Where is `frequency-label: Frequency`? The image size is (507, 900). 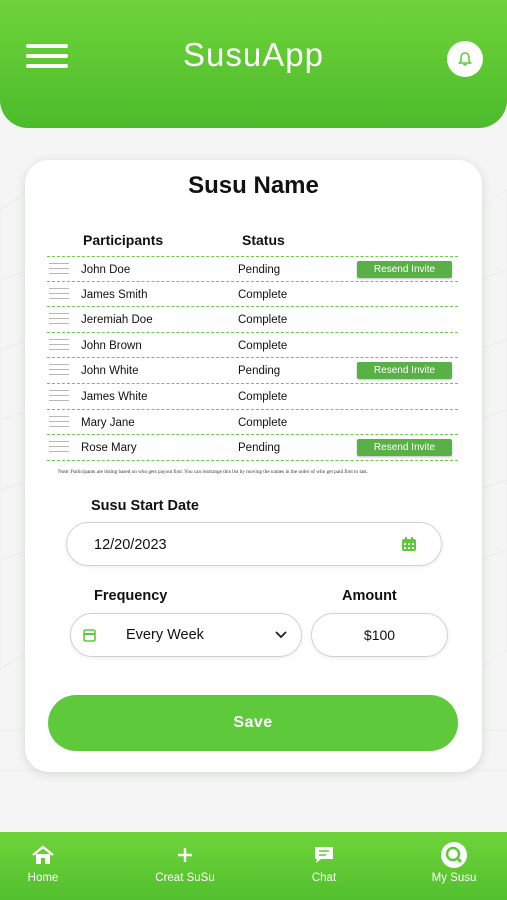 frequency-label: Frequency is located at coordinates (131, 596).